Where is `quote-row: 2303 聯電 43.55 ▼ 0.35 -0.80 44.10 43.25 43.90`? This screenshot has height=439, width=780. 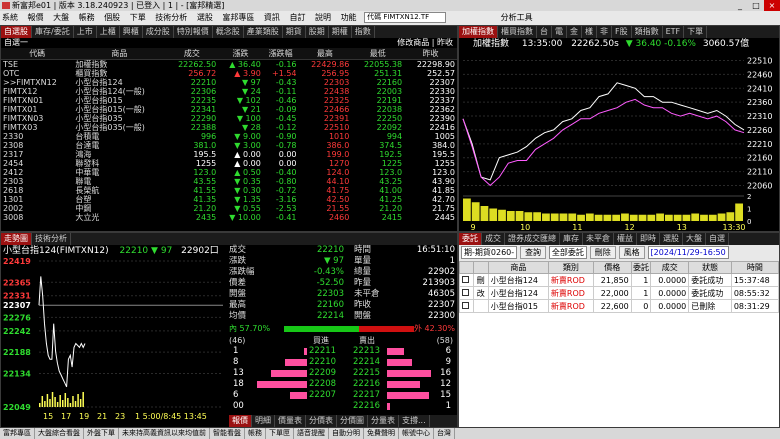
quote-row: 2303 聯電 43.55 ▼ 0.35 -0.80 44.10 43.25 43.90 is located at coordinates (229, 181).